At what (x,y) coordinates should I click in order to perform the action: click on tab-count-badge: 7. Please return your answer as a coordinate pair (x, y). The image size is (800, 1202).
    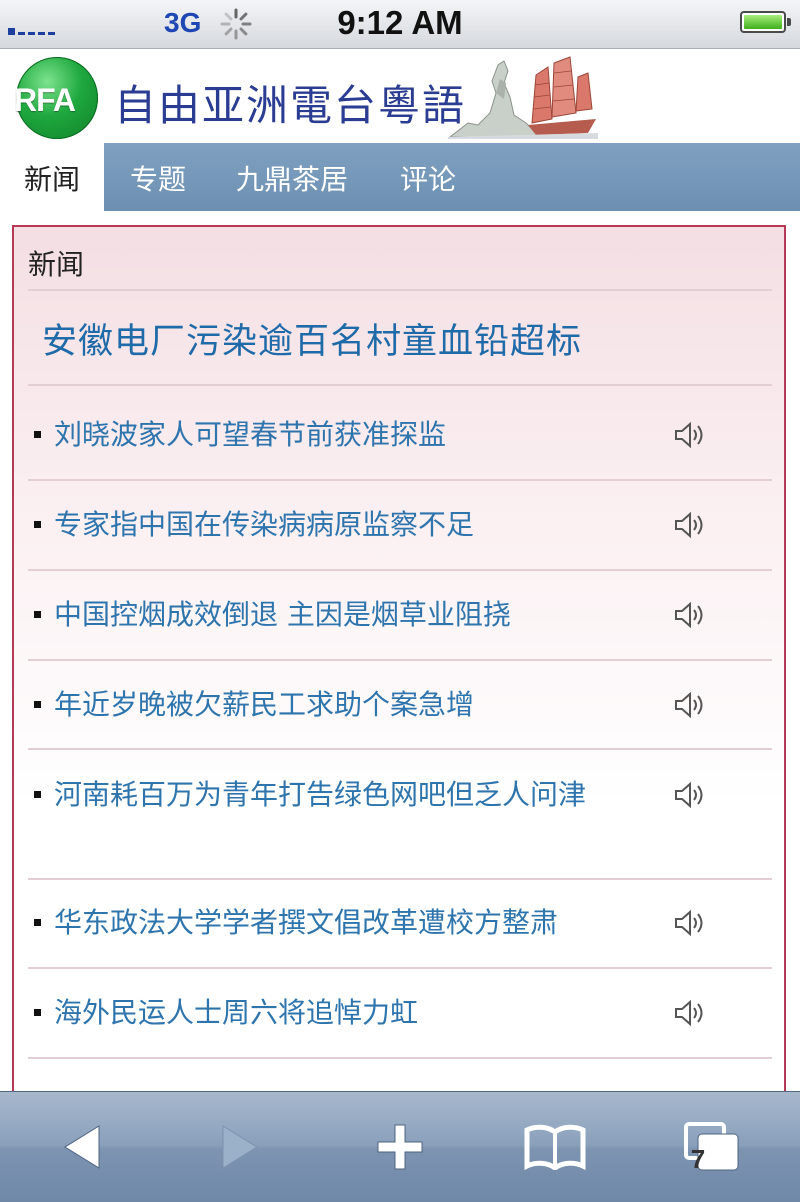
    Looking at the image, I should click on (698, 1159).